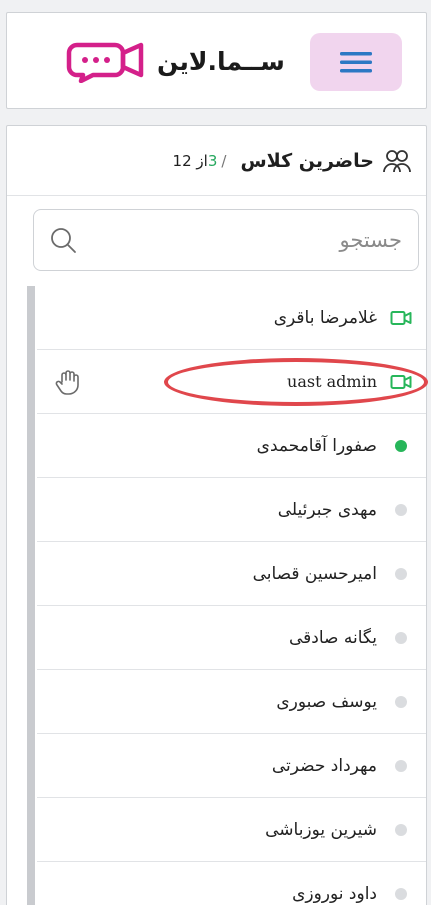  I want to click on online-dot-icon, so click(401, 446).